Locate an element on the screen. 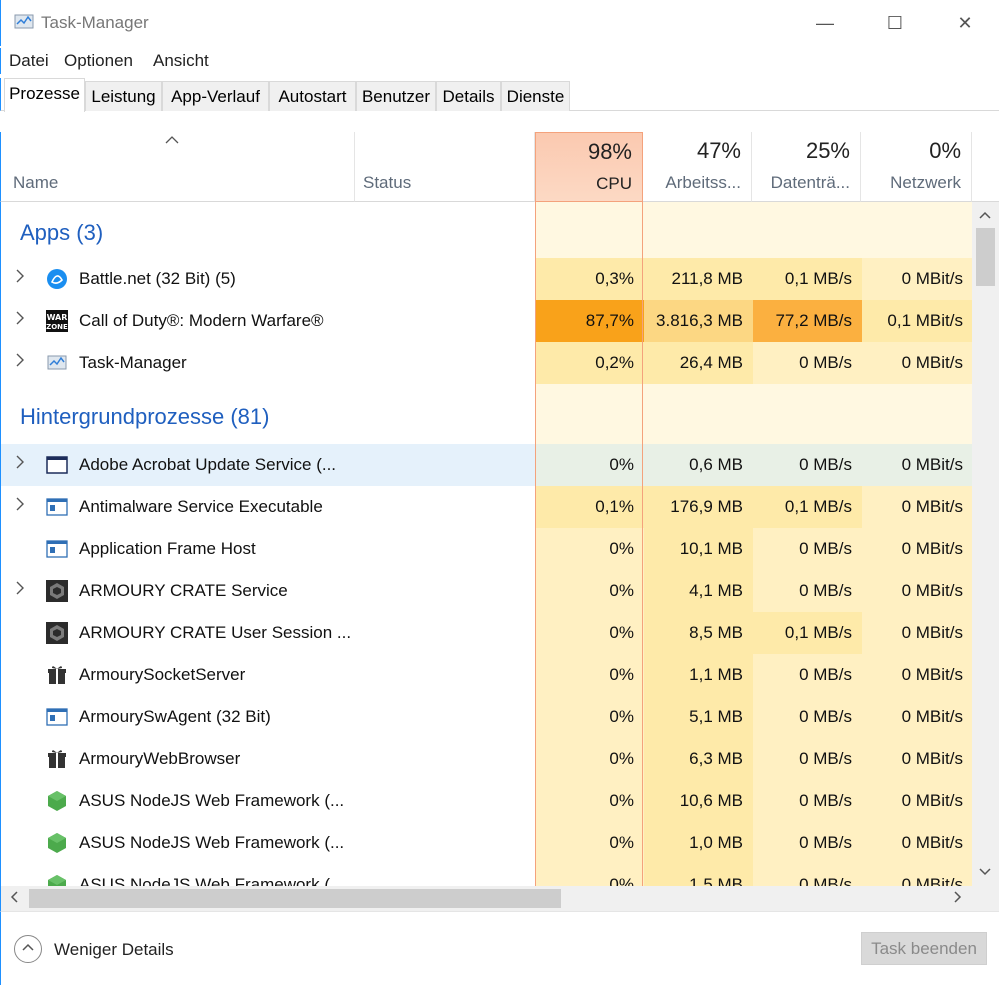 The image size is (999, 985). process-name: Call of Duty®: Modern Warfare® is located at coordinates (201, 320).